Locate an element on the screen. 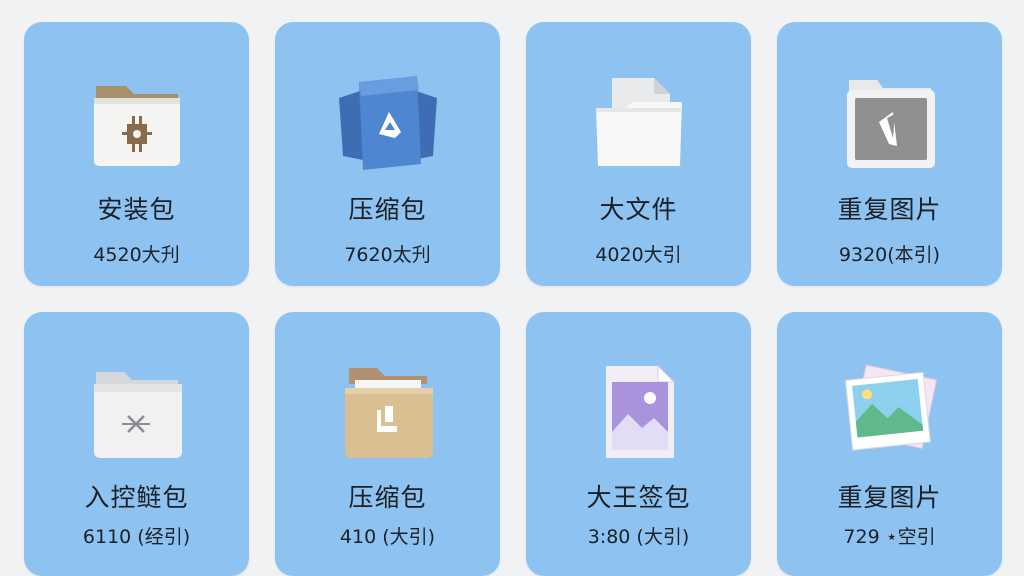  category-label: 大王签包 is located at coordinates (638, 497).